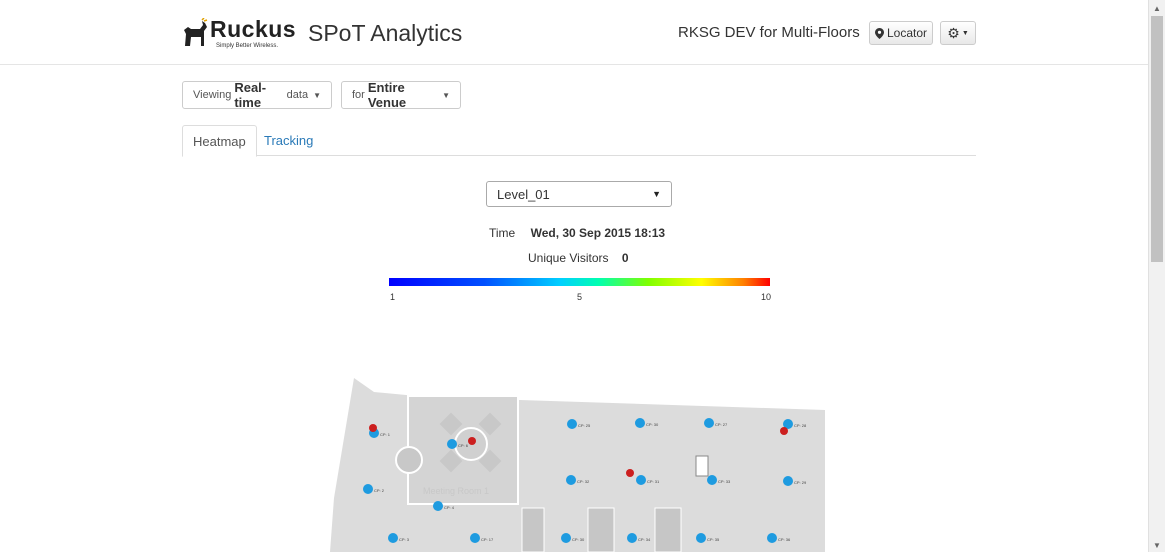  Describe the element at coordinates (579, 141) in the screenshot. I see `view-tabs: Heatmap Tracking` at that location.